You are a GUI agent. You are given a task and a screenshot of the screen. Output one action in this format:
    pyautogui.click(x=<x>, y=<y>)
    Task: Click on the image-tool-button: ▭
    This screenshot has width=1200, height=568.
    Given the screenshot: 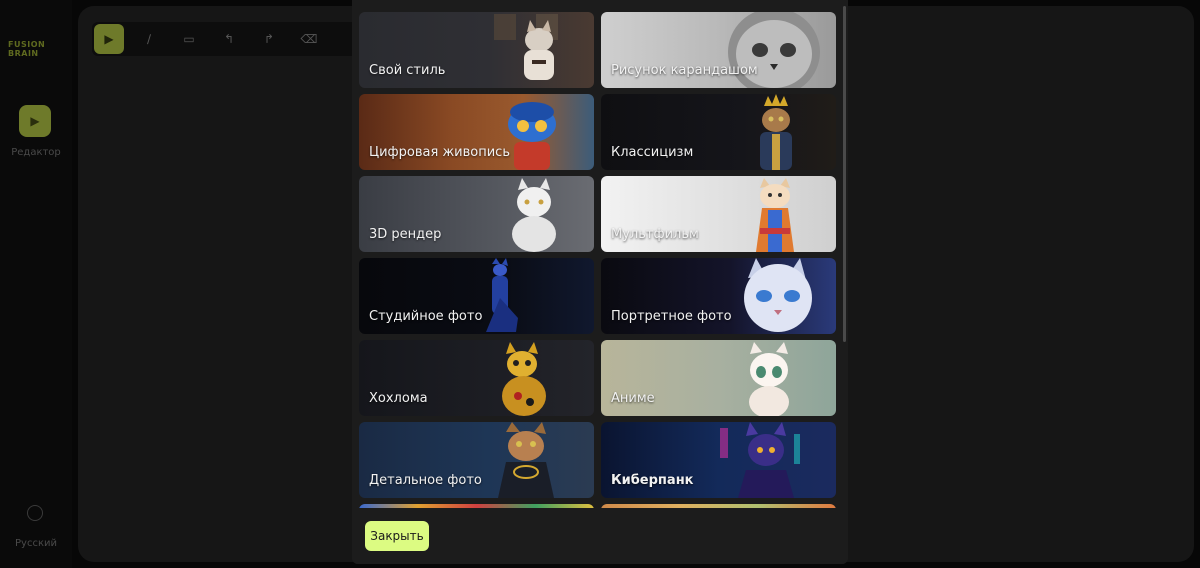 What is the action you would take?
    pyautogui.click(x=189, y=39)
    